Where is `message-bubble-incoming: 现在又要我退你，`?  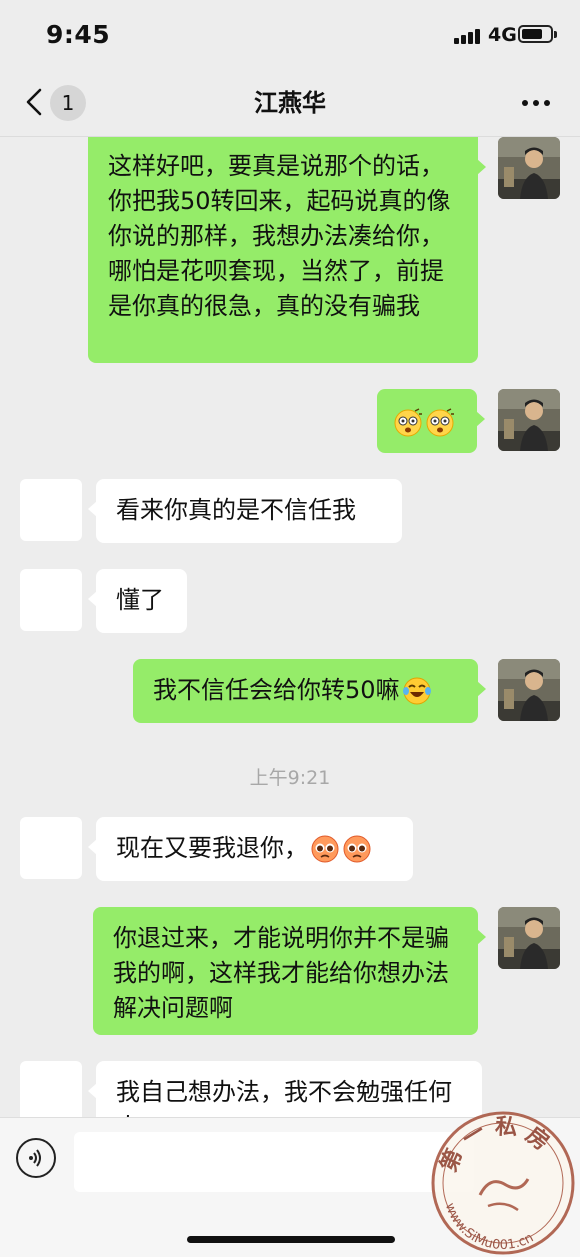
message-bubble-incoming: 现在又要我退你， is located at coordinates (250, 849).